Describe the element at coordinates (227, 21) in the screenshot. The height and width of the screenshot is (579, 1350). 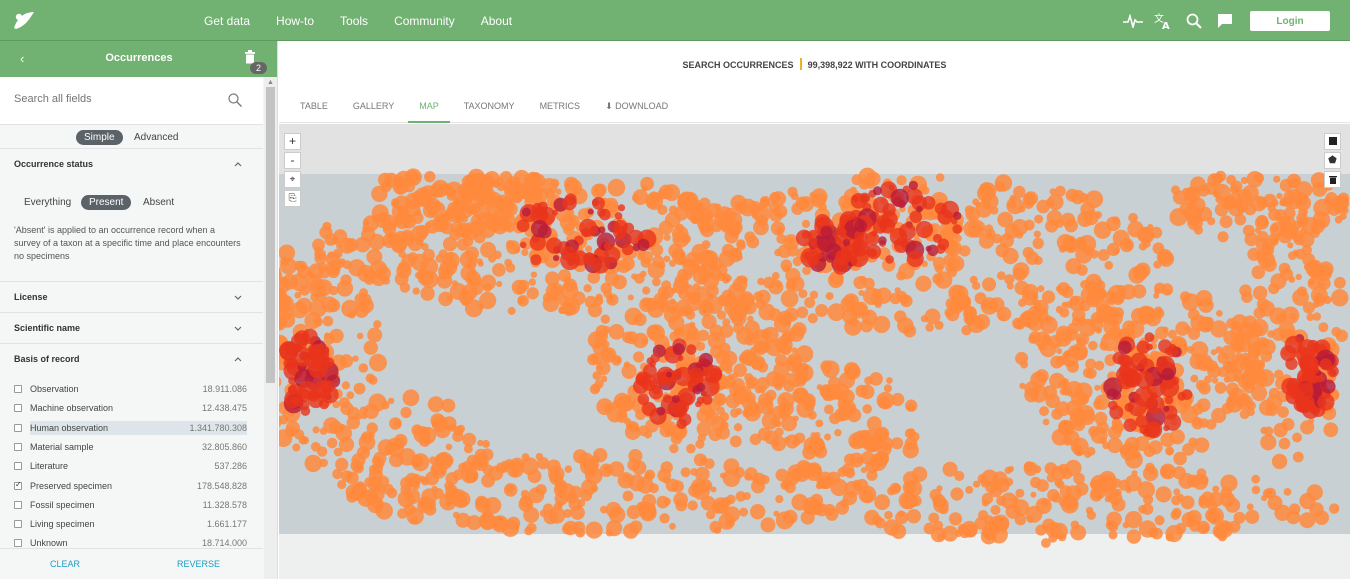
I see `nav-get-data: Get data` at that location.